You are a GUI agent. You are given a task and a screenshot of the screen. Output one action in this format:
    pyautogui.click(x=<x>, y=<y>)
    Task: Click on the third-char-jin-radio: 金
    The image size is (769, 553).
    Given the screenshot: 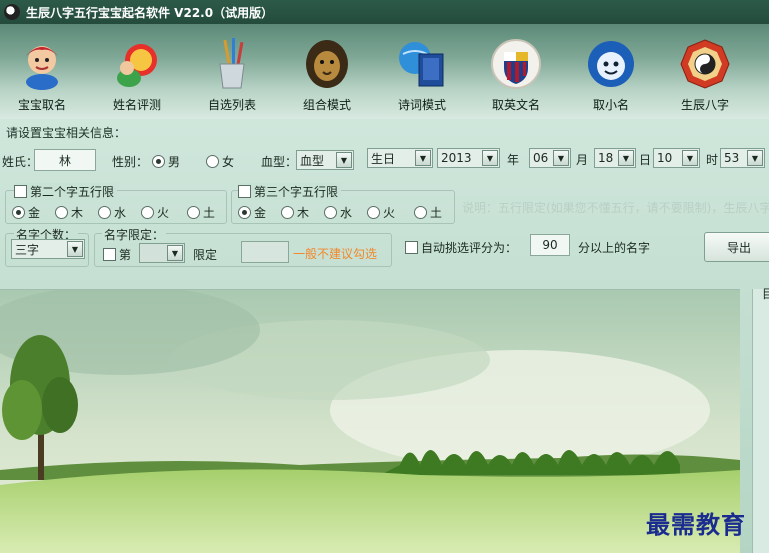 What is the action you would take?
    pyautogui.click(x=252, y=212)
    